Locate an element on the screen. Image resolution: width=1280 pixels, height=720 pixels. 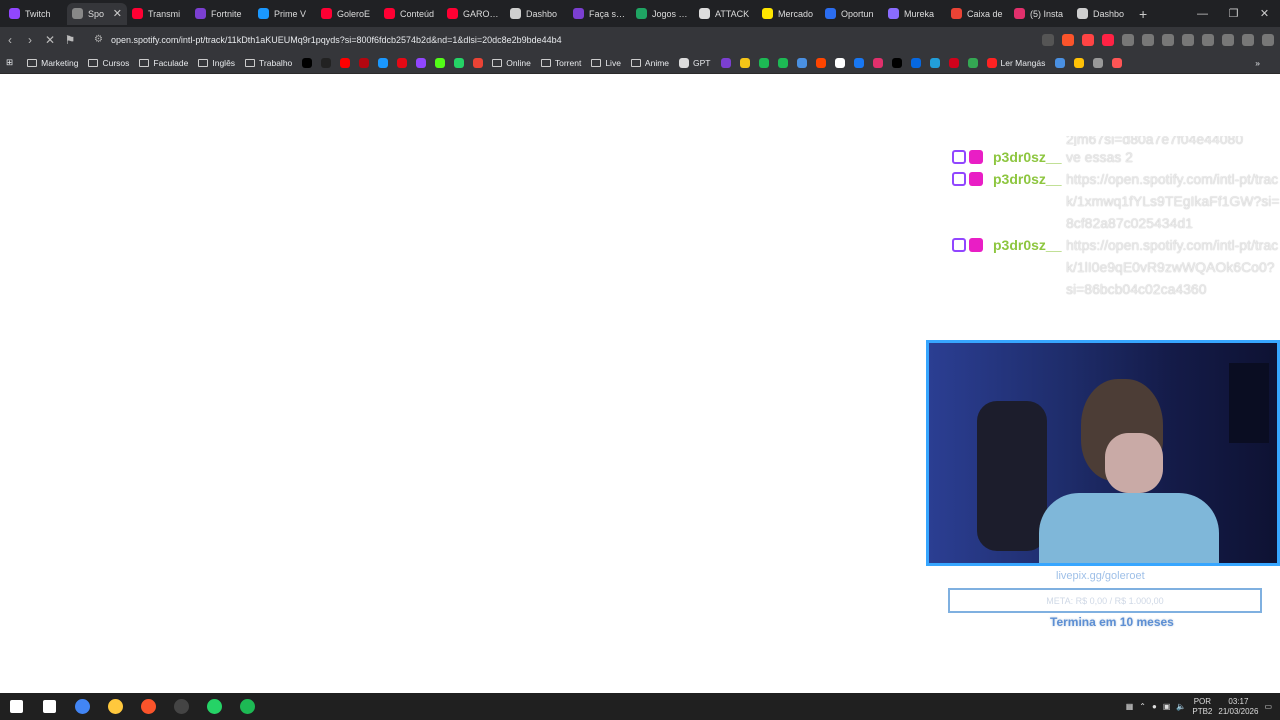
wallet-icon is located at coordinates (1208, 39).